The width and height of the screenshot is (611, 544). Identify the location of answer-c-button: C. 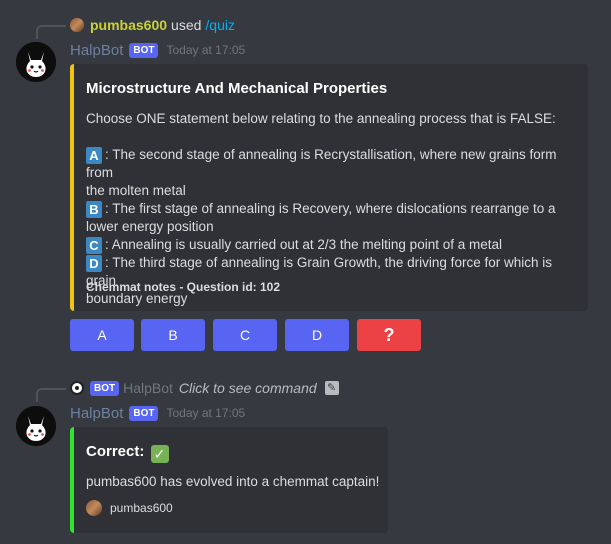
(245, 335).